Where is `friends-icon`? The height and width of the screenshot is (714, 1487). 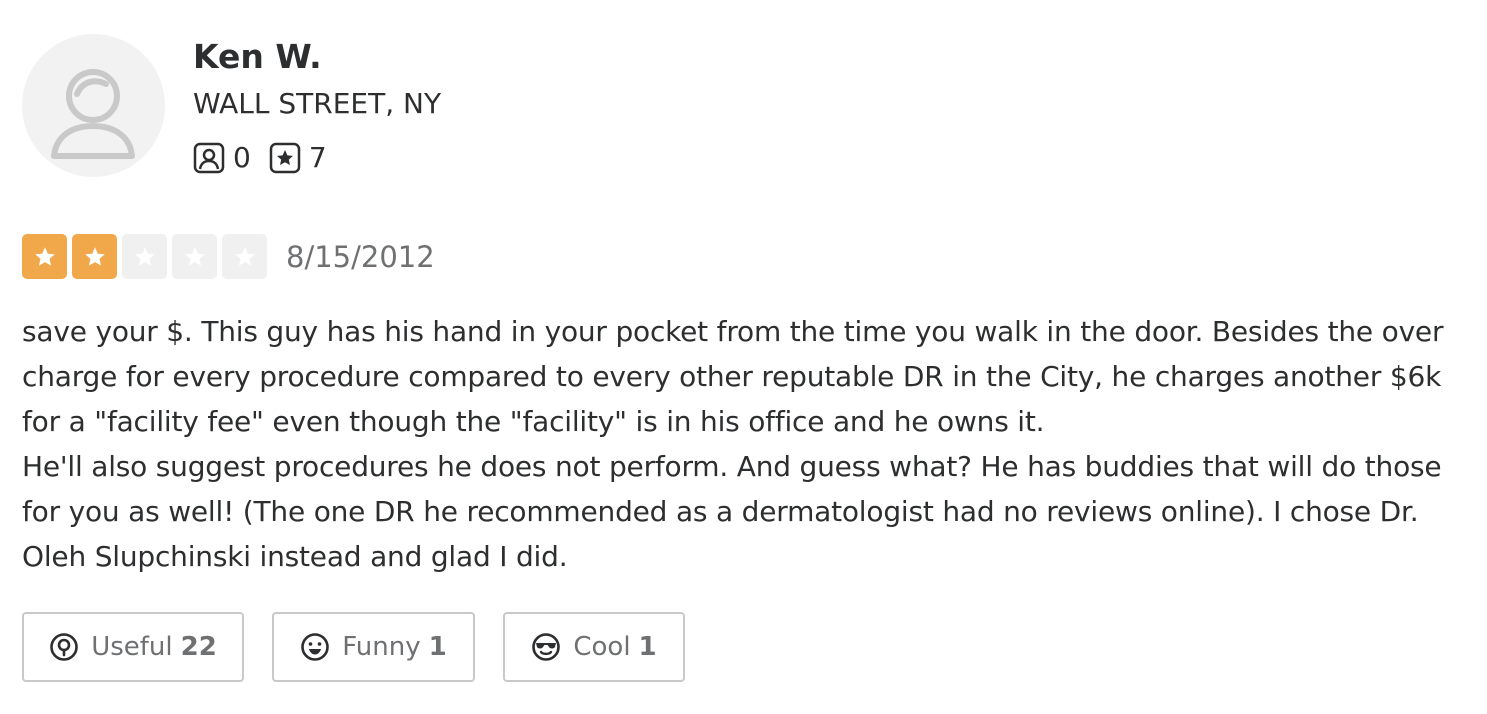
friends-icon is located at coordinates (209, 157).